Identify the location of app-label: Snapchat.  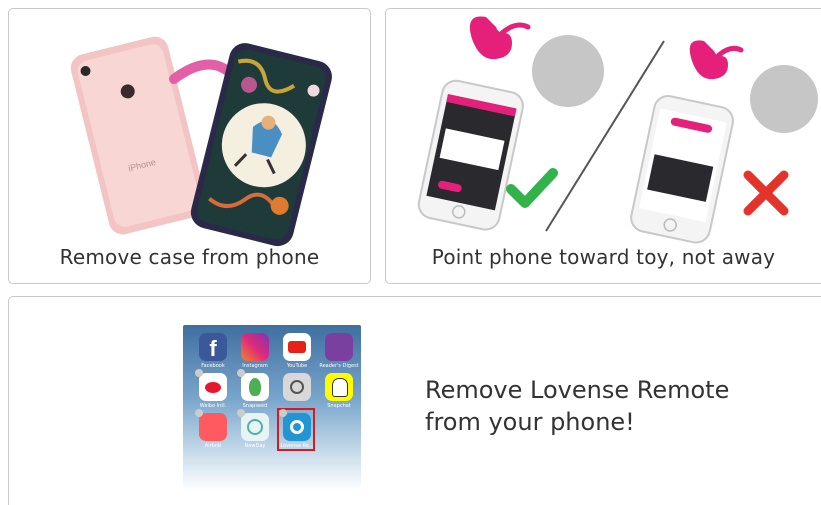
(339, 406).